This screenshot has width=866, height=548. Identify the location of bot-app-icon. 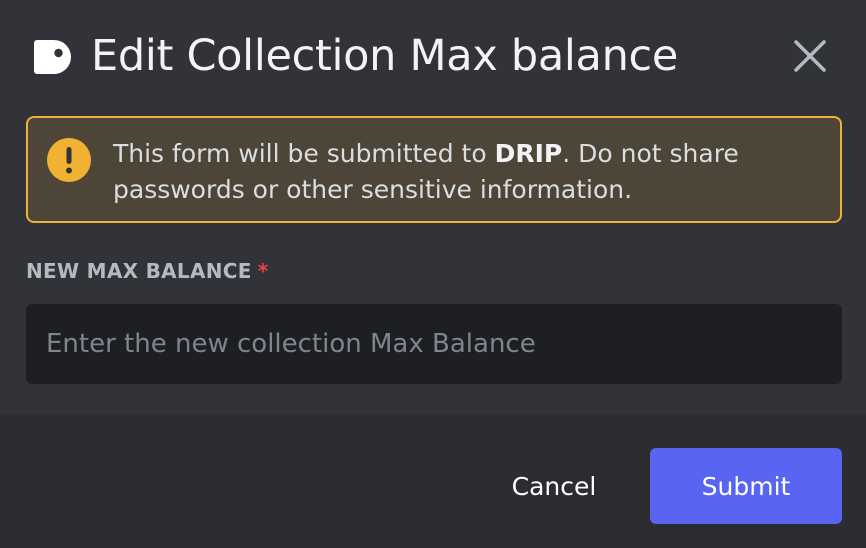
(52, 57).